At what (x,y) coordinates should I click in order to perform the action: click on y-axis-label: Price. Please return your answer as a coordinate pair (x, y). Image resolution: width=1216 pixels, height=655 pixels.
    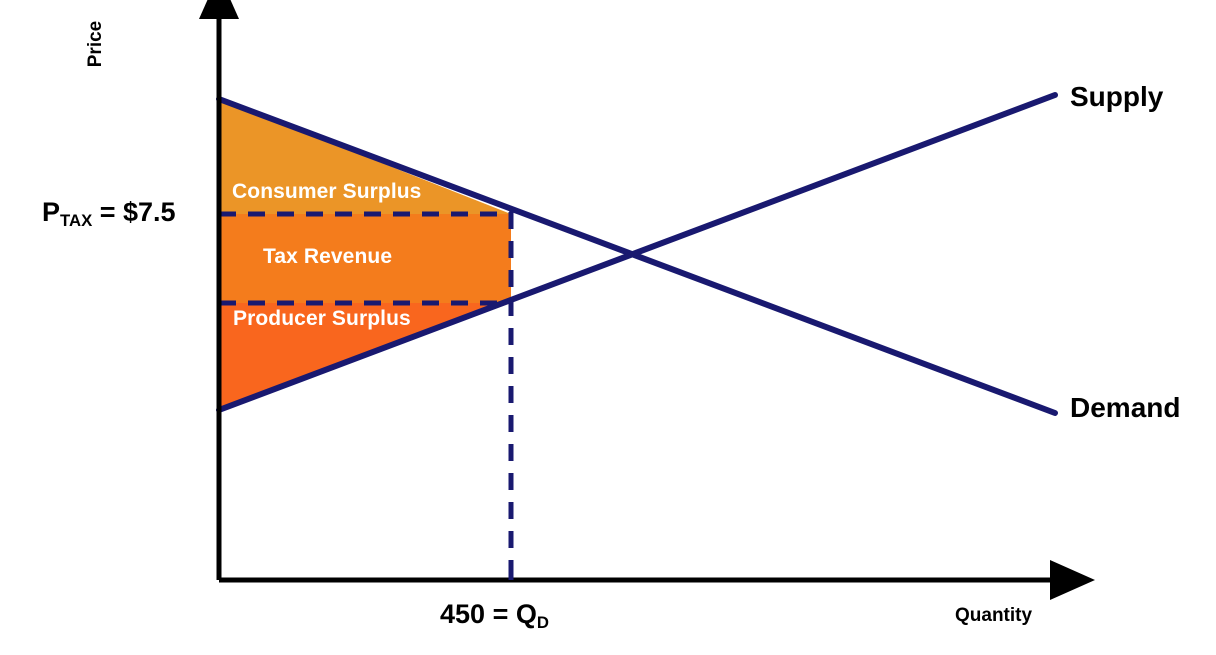
    Looking at the image, I should click on (95, 44).